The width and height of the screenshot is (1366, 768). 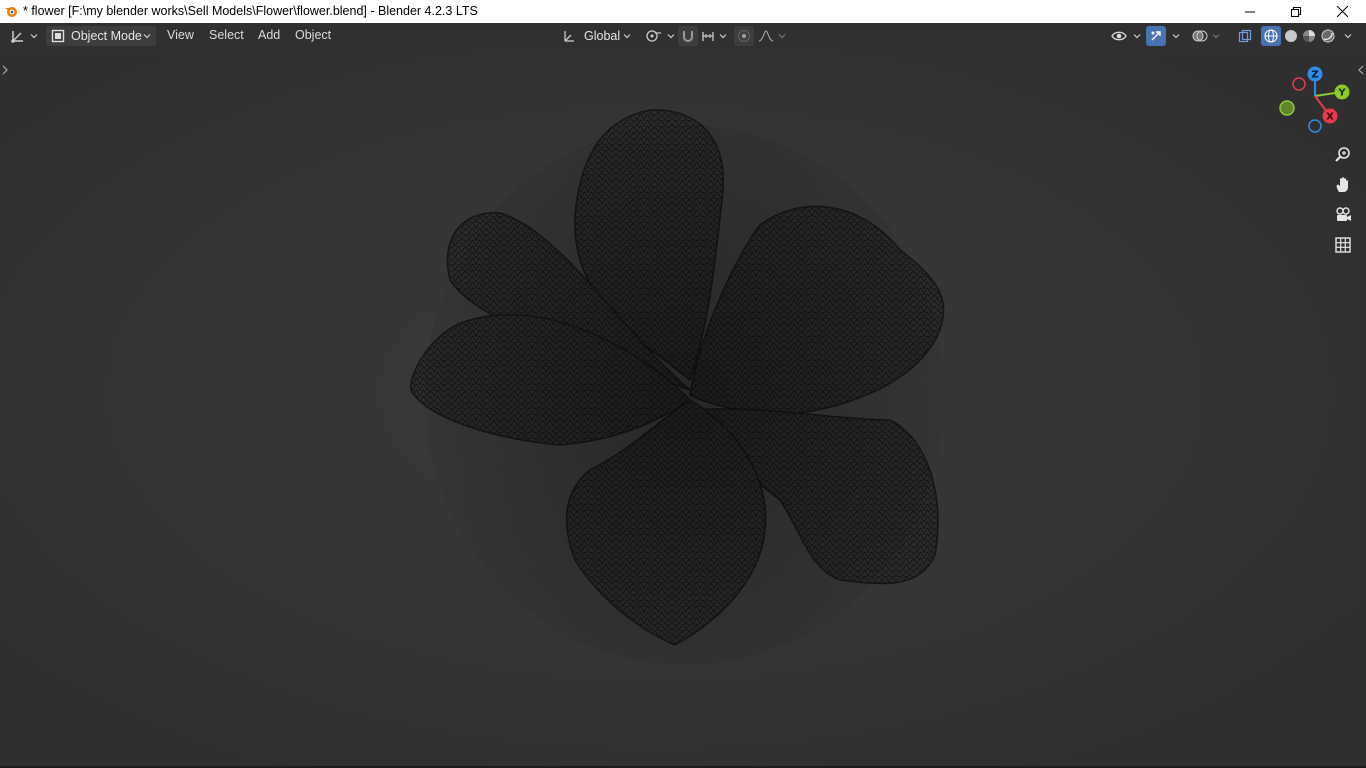 I want to click on wireframe-shading-icon, so click(x=1271, y=36).